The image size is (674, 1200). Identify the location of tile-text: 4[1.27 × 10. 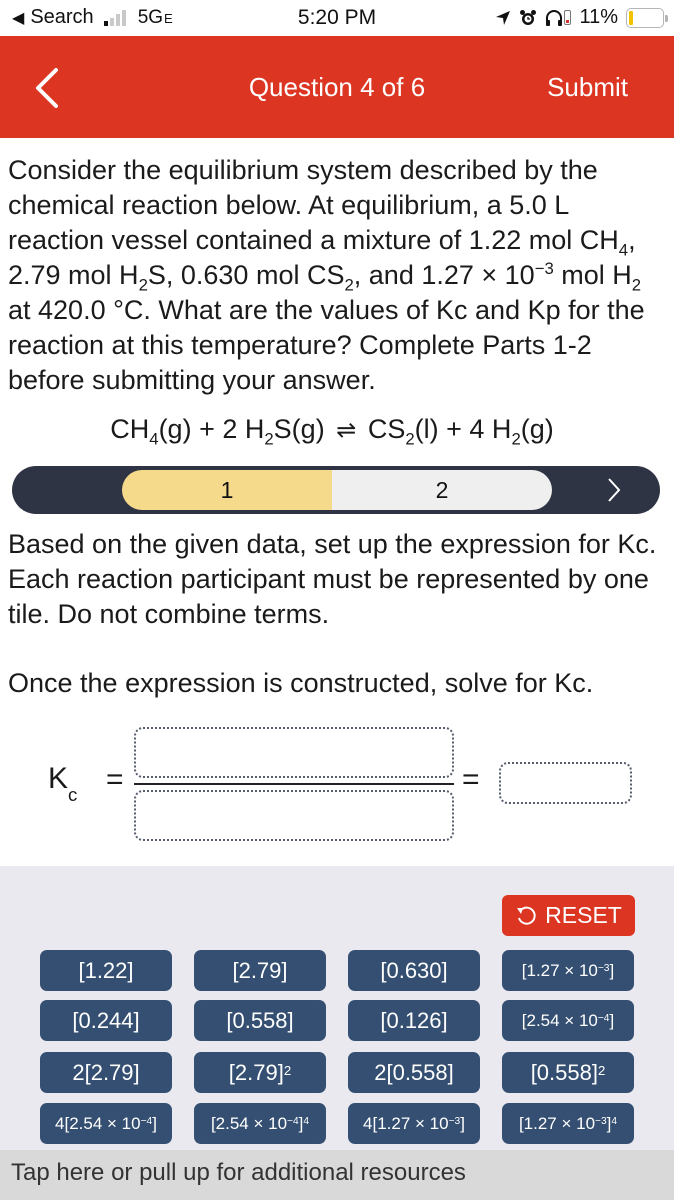
(406, 1123).